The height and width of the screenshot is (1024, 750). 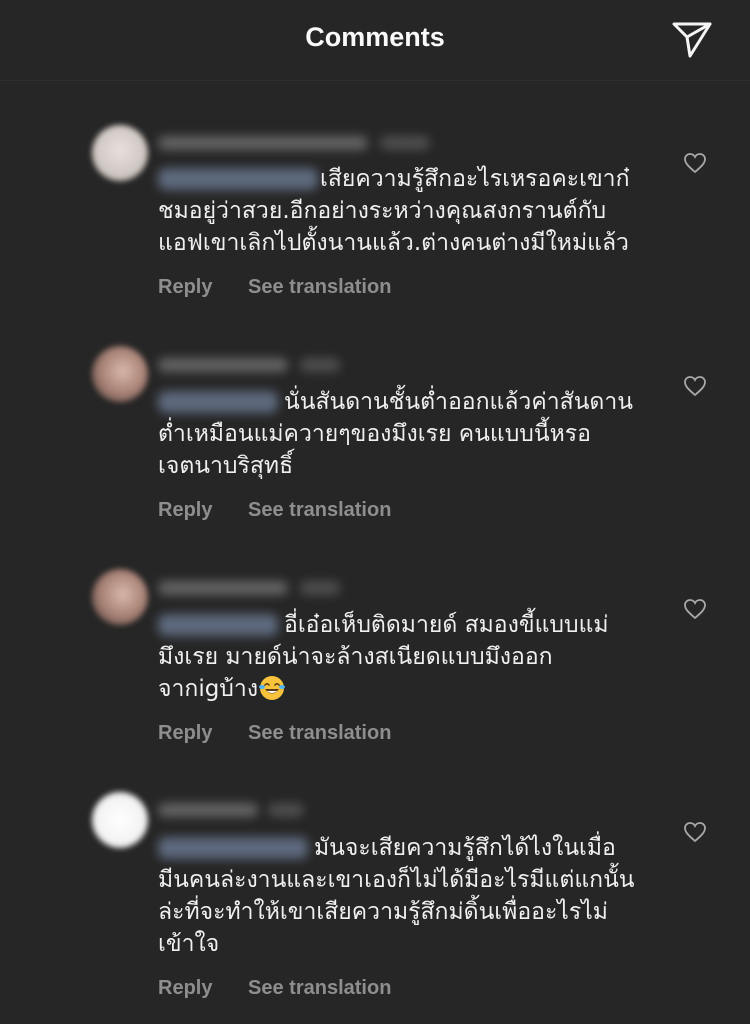 I want to click on comment-line: อี่เอ๋อเห็บติดมายด์ สมองขี้แบบแม่, so click(x=446, y=625).